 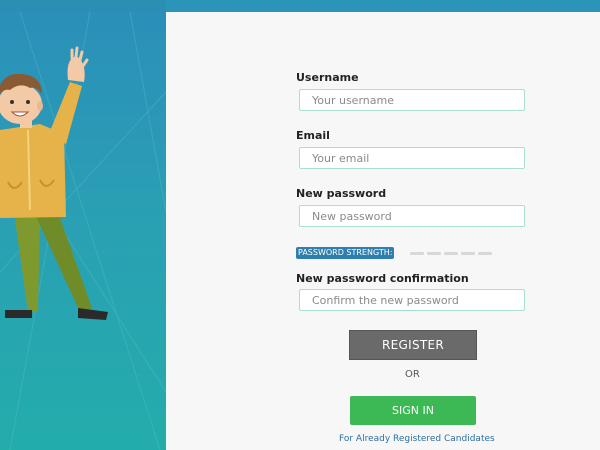 I want to click on username-label: Username, so click(x=327, y=77).